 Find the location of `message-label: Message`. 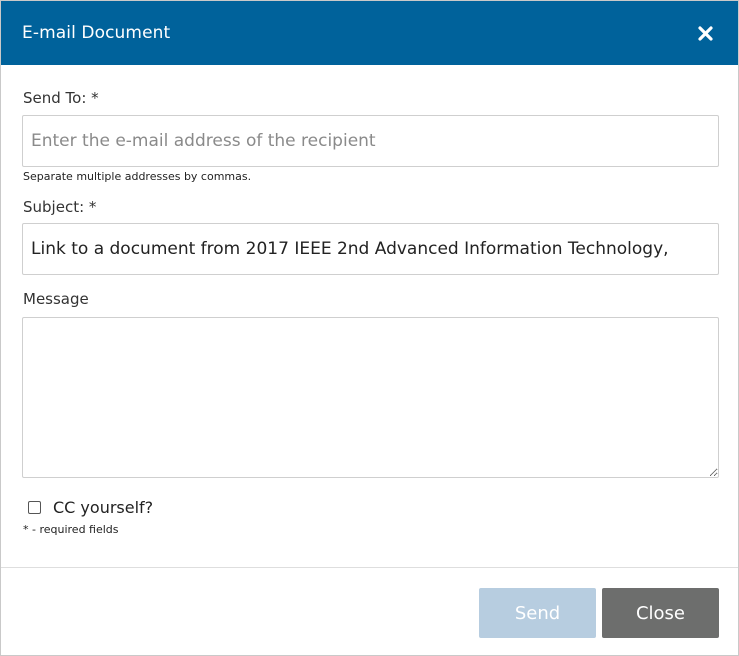

message-label: Message is located at coordinates (56, 299).